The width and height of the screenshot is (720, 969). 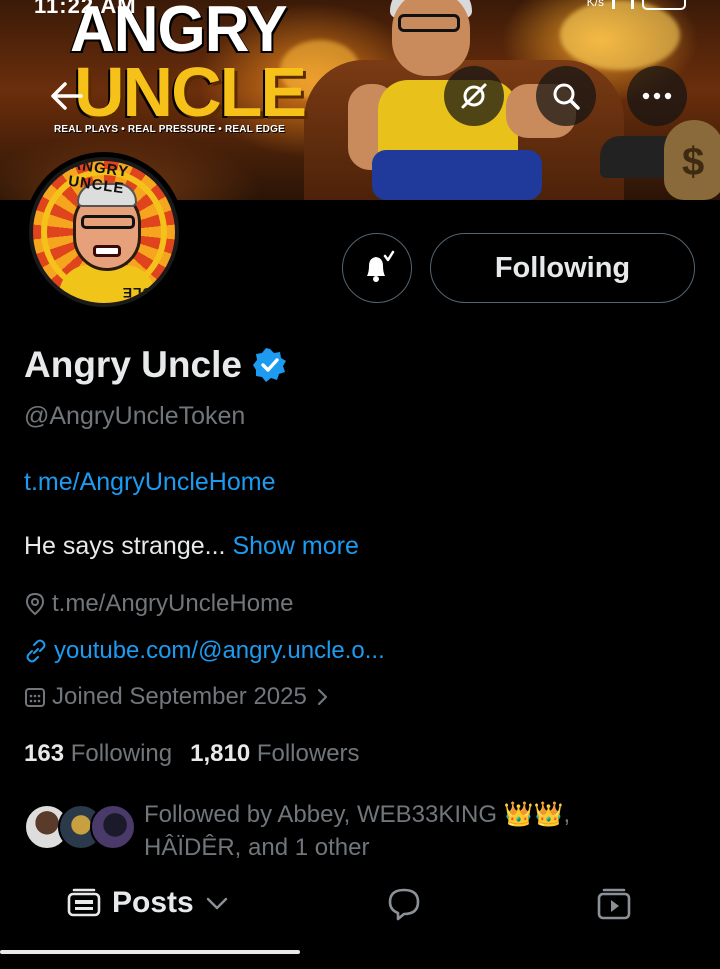 I want to click on joined-row: Joined September 2025, so click(x=177, y=697).